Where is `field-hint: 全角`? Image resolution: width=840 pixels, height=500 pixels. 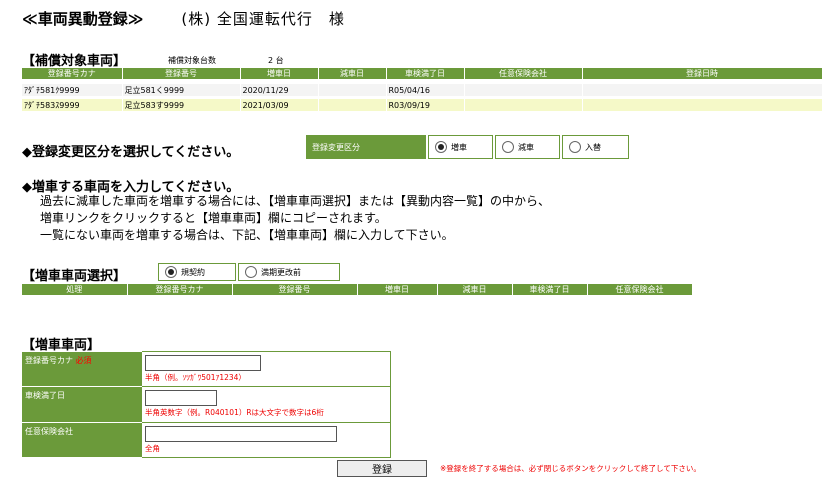 field-hint: 全角 is located at coordinates (152, 448).